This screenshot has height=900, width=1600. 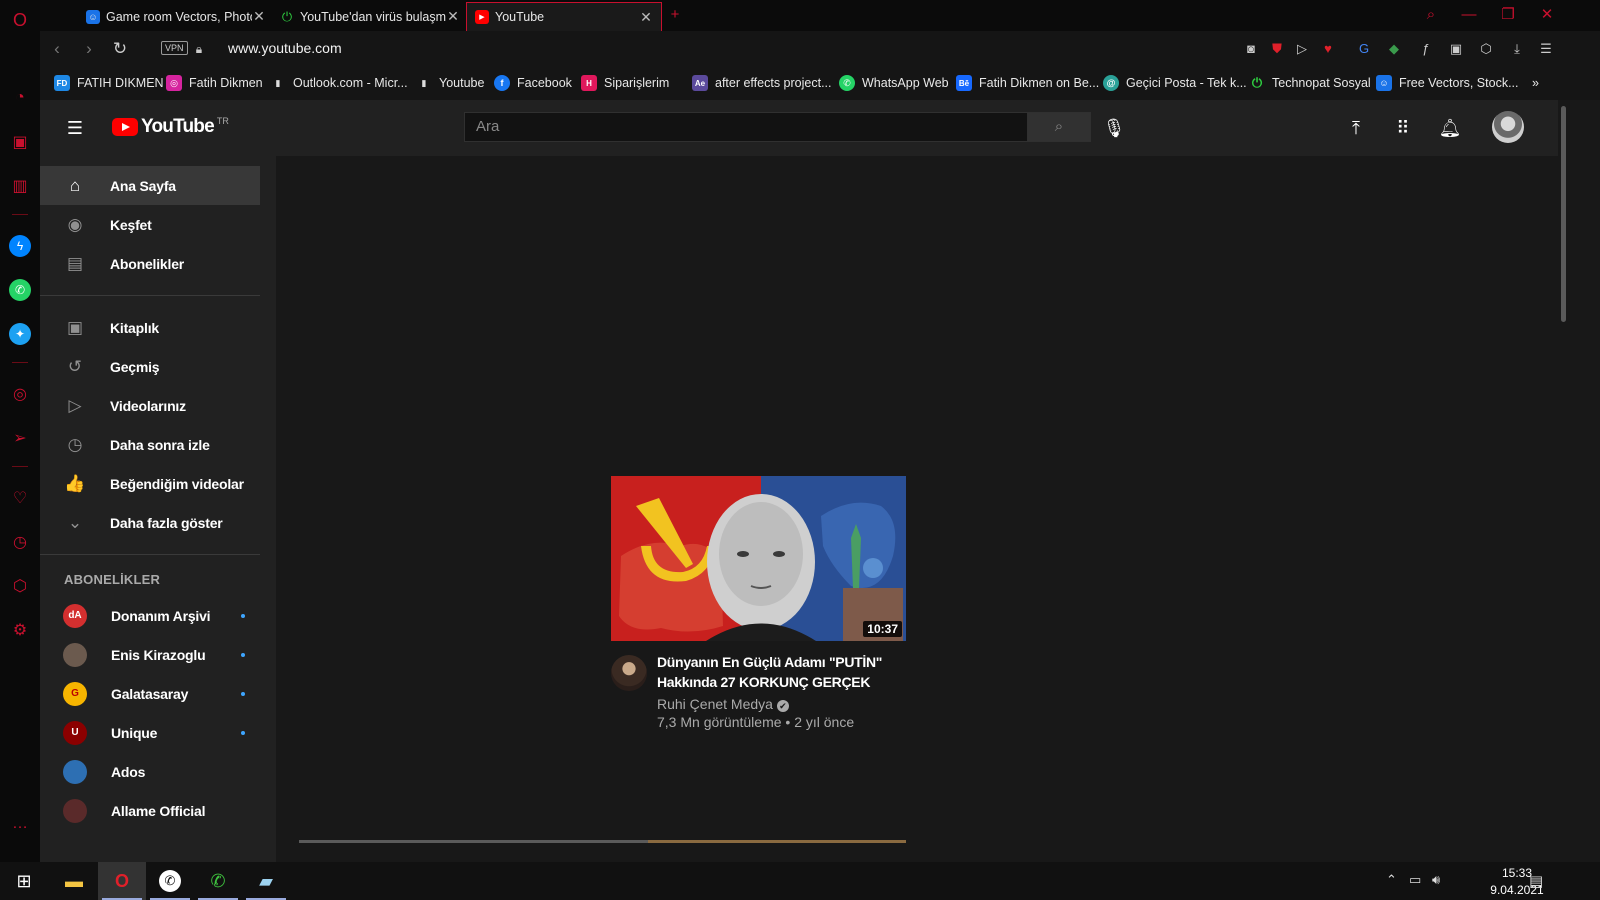 I want to click on lock-icon: 🔒︎, so click(x=199, y=49).